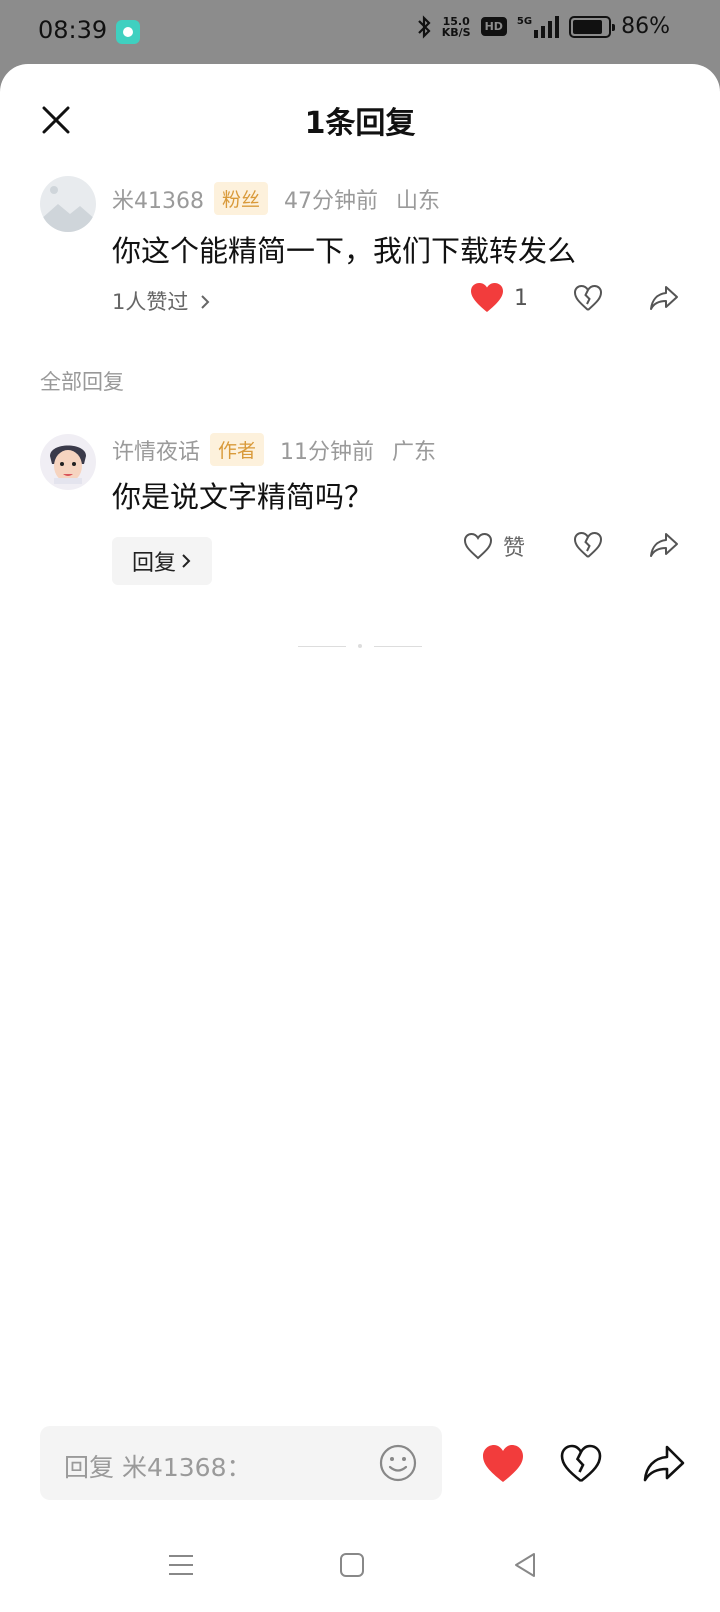 The image size is (720, 1612). I want to click on reply-username: 许情夜话, so click(156, 450).